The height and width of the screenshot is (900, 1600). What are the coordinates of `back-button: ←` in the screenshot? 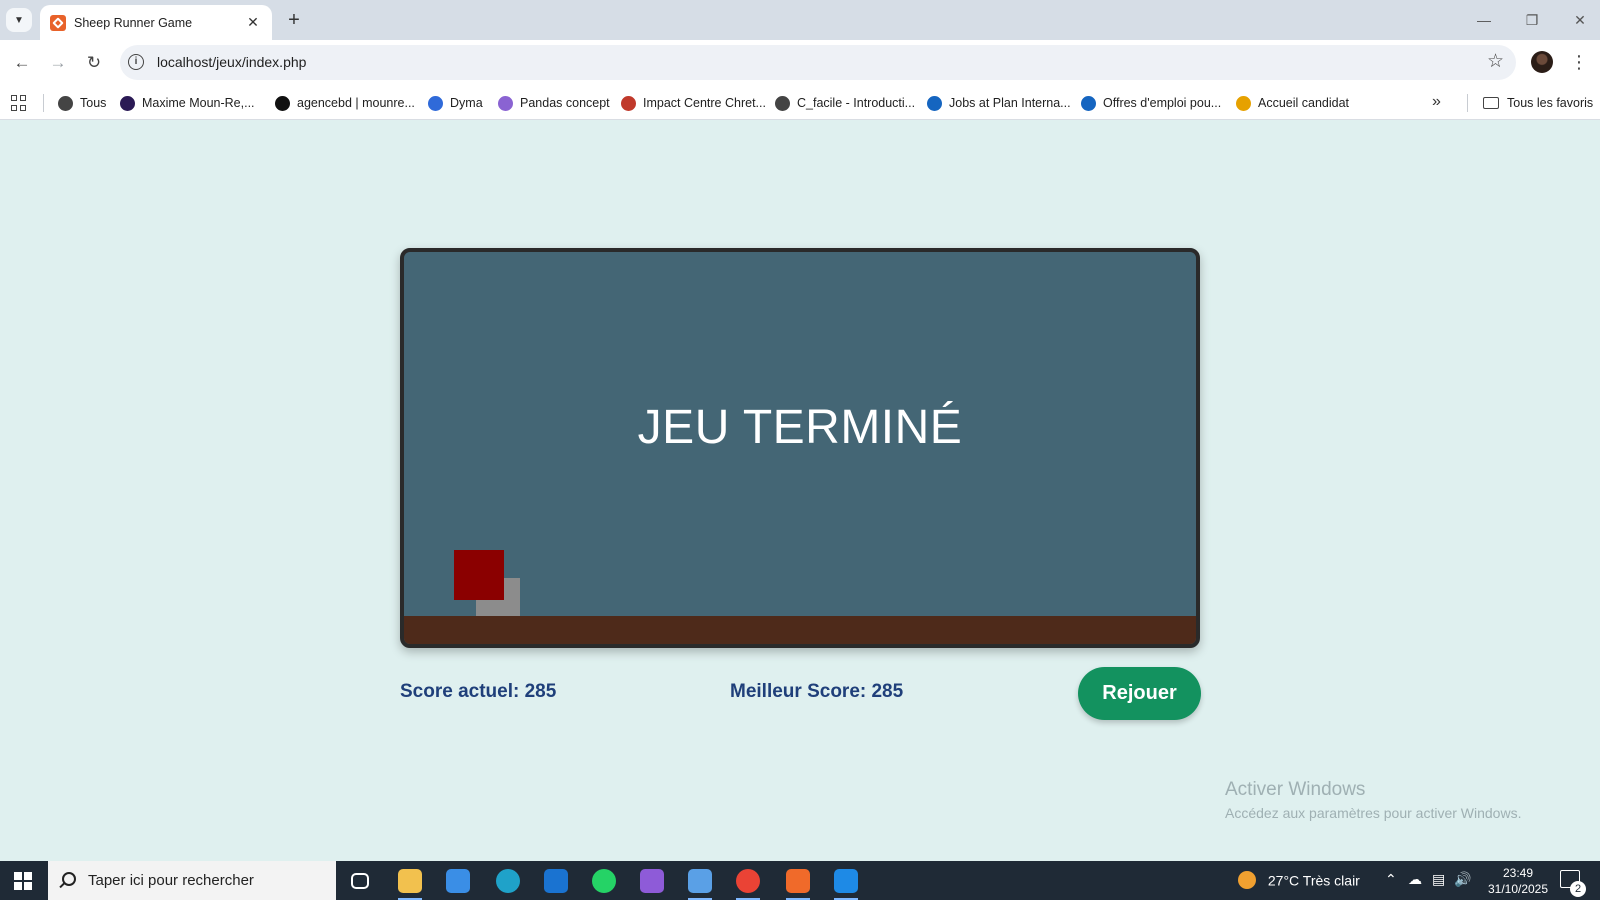 It's located at (22, 63).